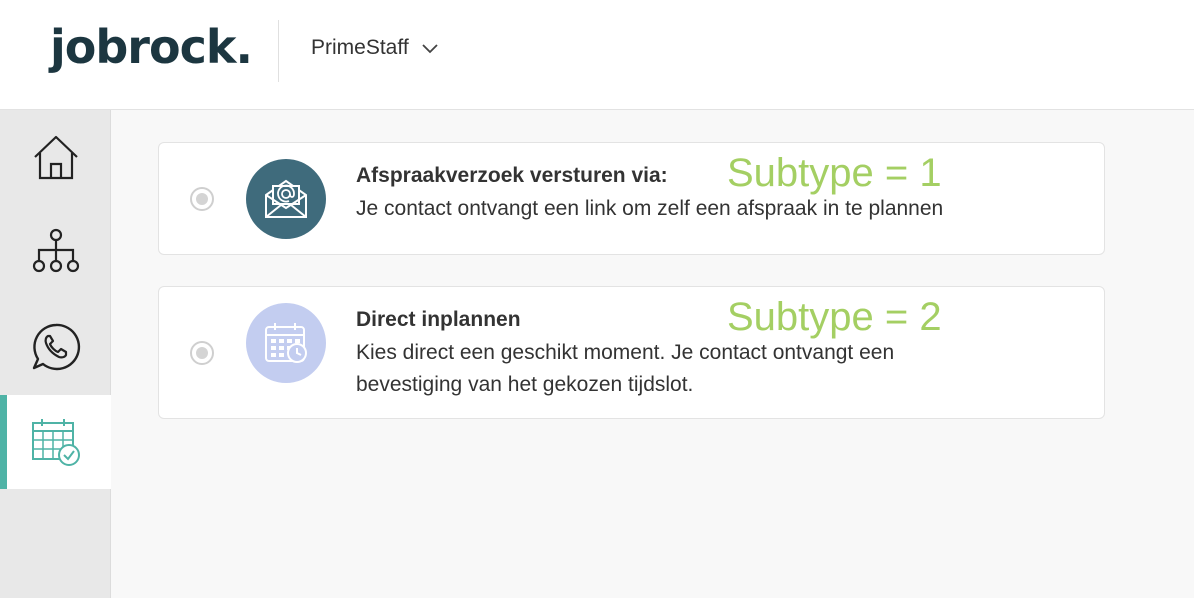 The image size is (1194, 598). I want to click on calendar-clock-icon, so click(286, 343).